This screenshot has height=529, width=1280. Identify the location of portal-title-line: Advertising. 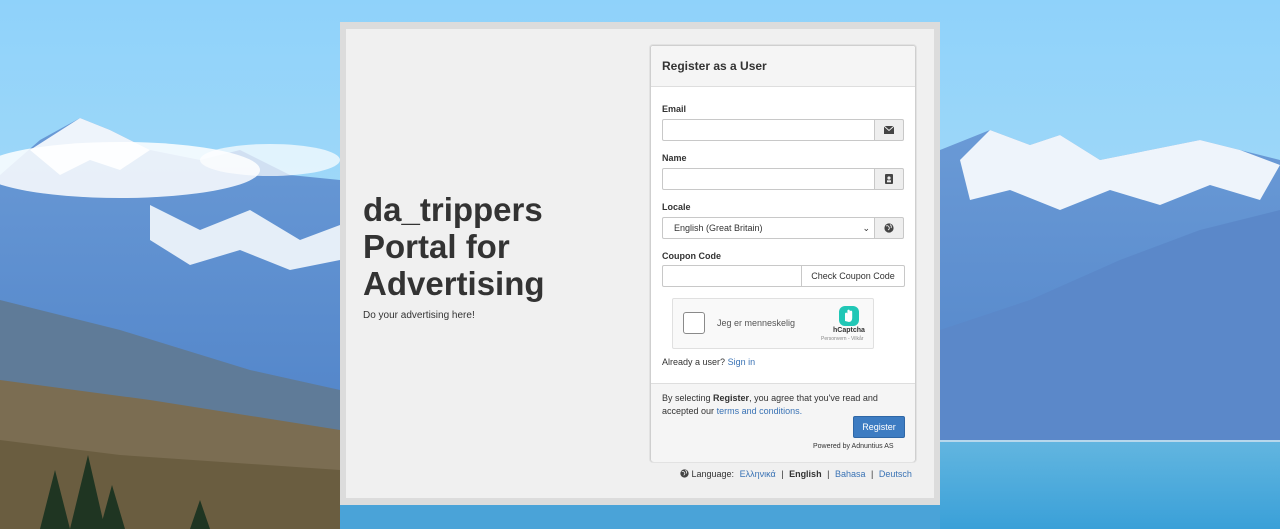
(454, 283).